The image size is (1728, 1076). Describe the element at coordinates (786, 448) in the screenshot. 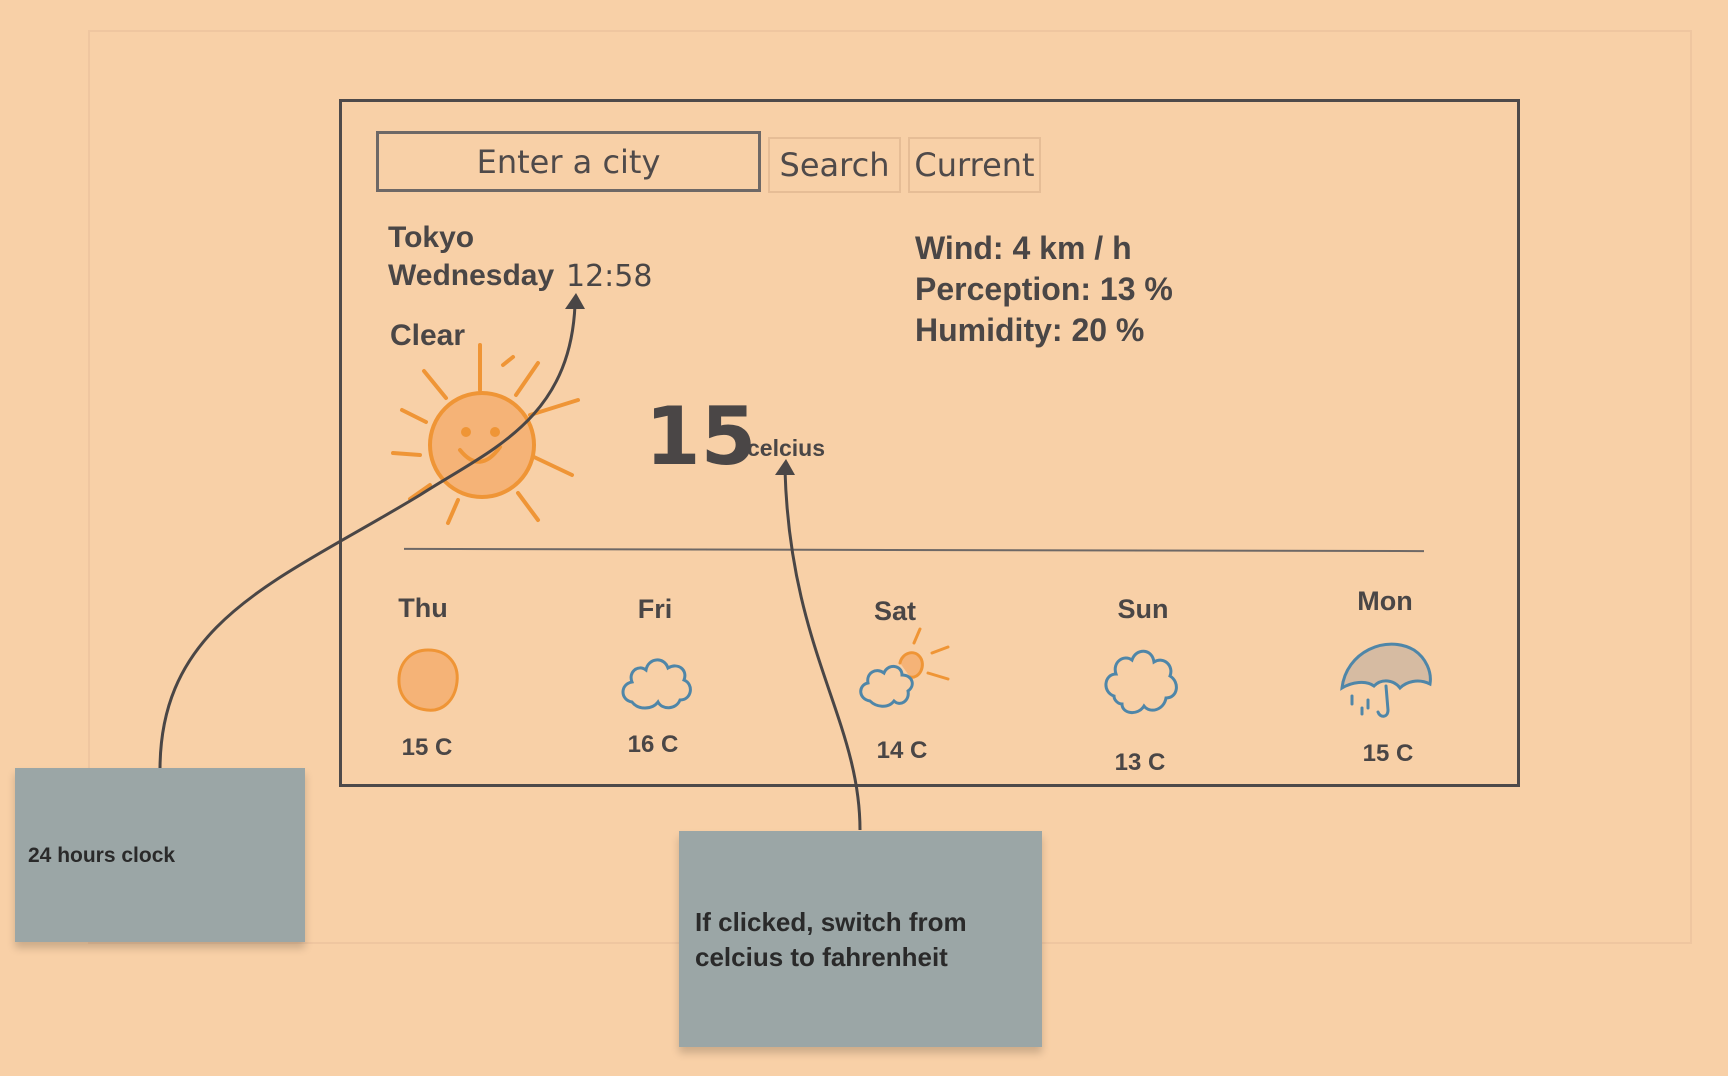

I see `temperature-unit-toggle: celcius` at that location.